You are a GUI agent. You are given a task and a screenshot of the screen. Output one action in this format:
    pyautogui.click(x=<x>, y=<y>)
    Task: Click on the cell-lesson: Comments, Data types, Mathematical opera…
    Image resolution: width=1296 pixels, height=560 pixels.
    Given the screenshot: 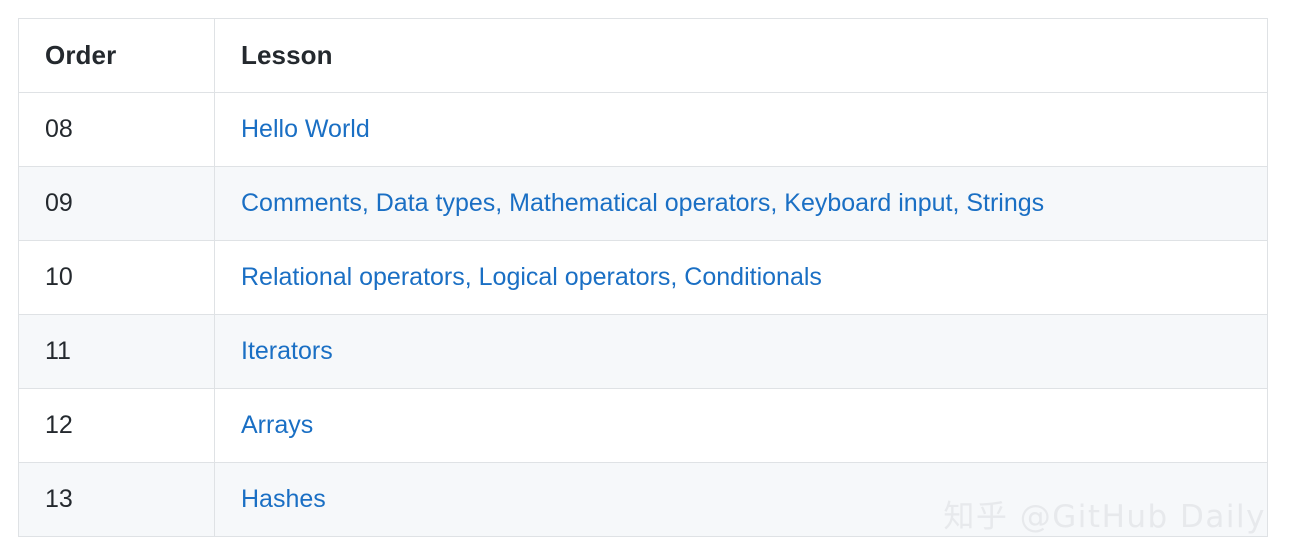 What is the action you would take?
    pyautogui.click(x=741, y=203)
    